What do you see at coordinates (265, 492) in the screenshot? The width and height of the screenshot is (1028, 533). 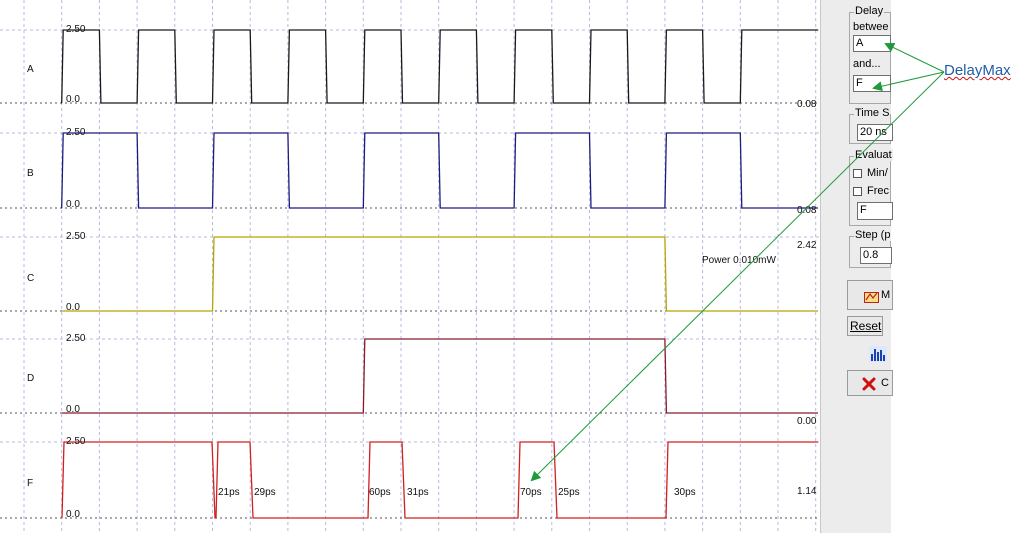 I see `delay-label: 29ps` at bounding box center [265, 492].